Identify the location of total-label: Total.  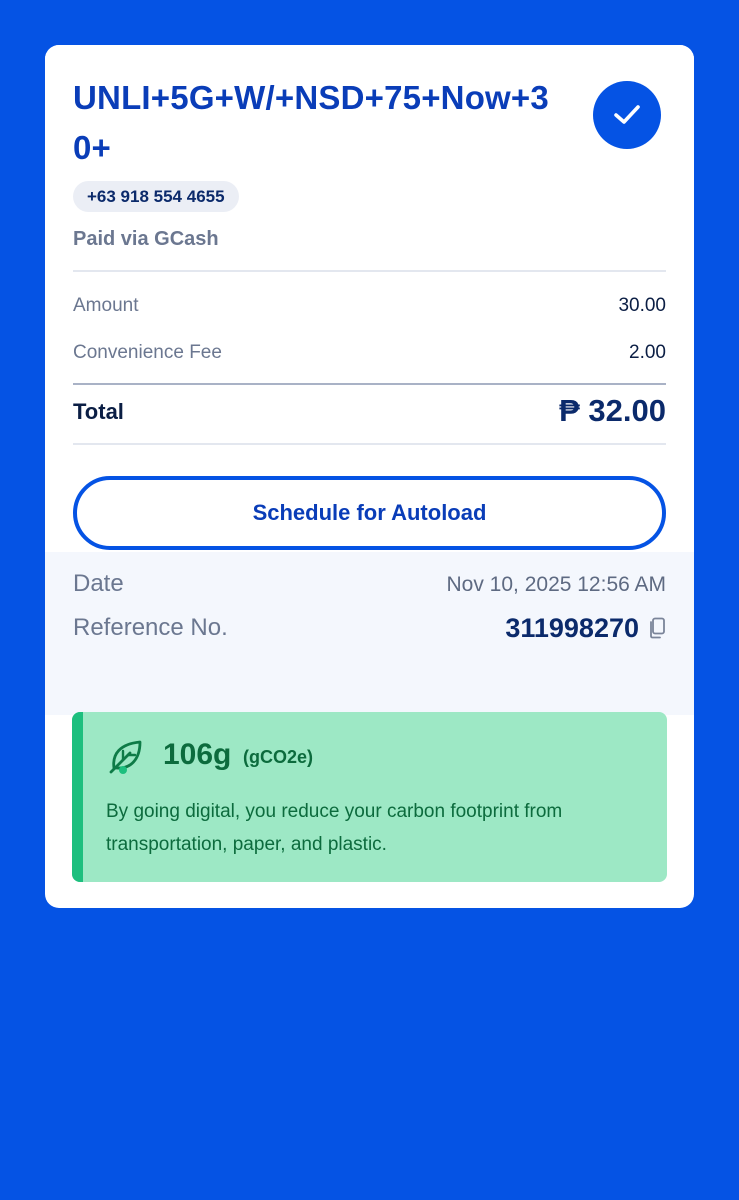
(98, 411).